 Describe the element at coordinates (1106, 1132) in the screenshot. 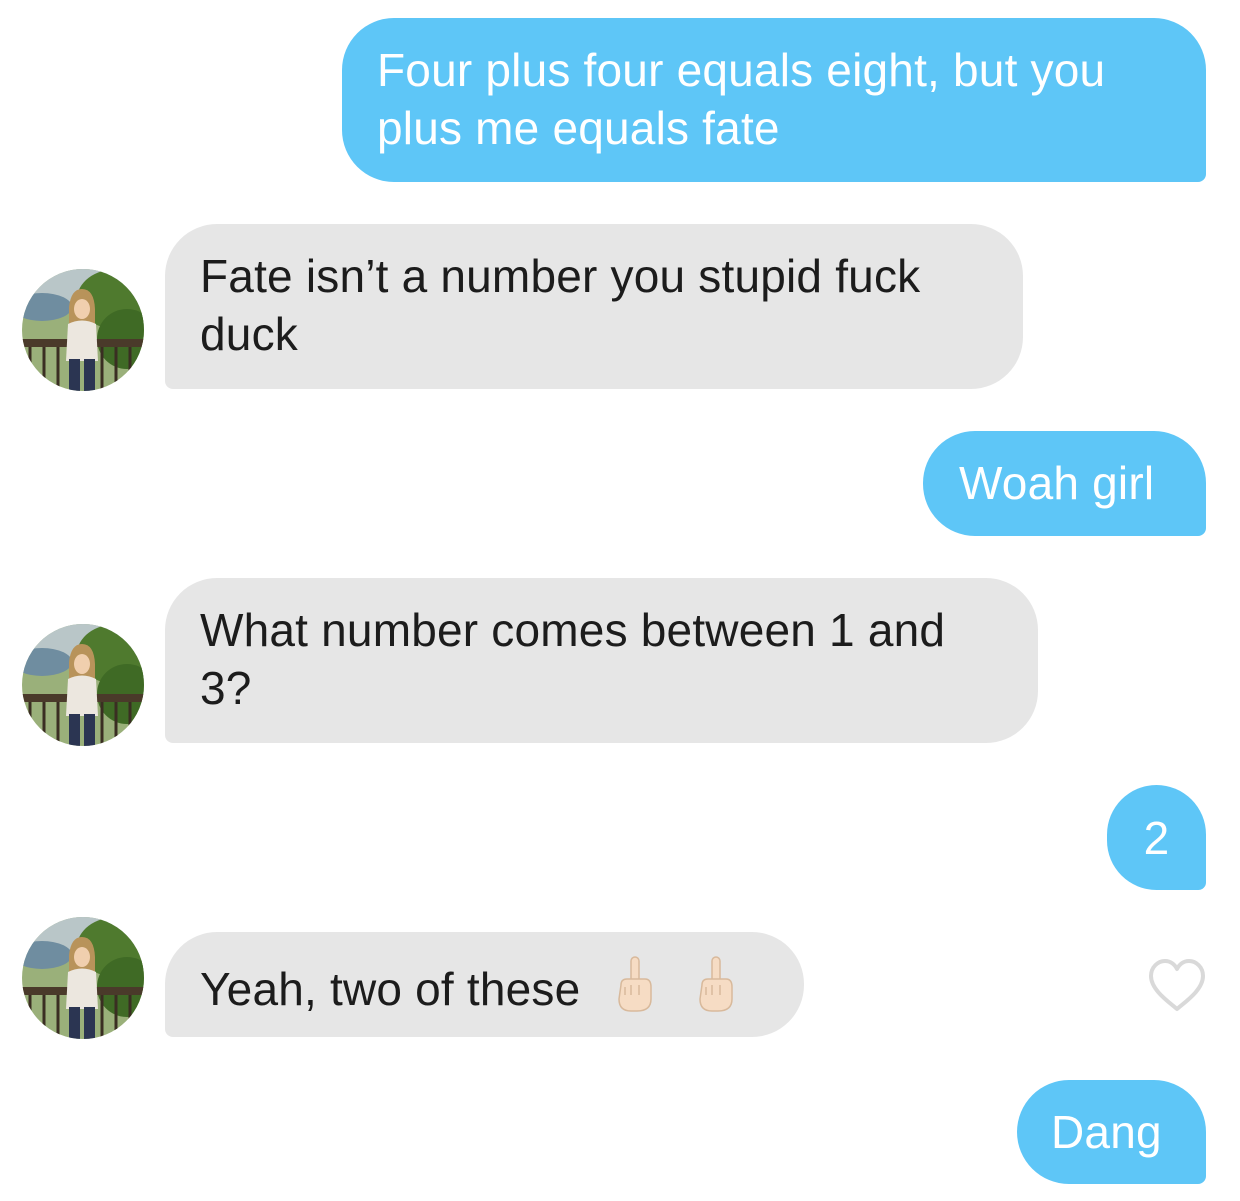

I see `message-text: Dang` at that location.